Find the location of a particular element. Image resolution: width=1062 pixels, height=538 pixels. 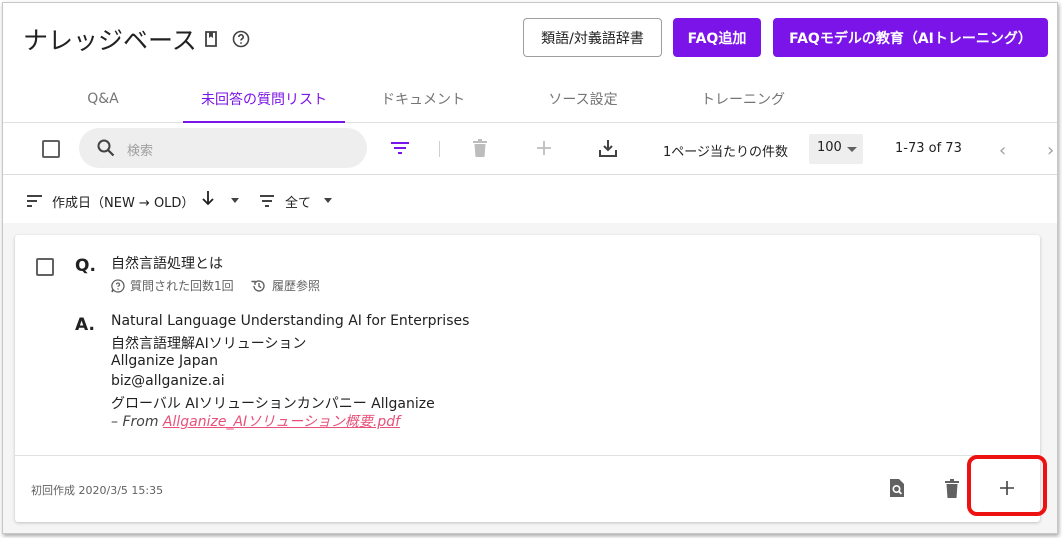

per-page-label: 1ページ当たりの件数 is located at coordinates (726, 152).